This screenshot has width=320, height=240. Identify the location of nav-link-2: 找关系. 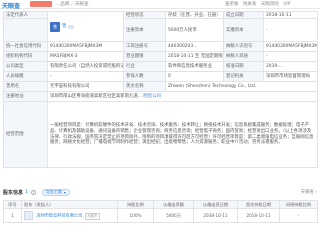
(250, 4).